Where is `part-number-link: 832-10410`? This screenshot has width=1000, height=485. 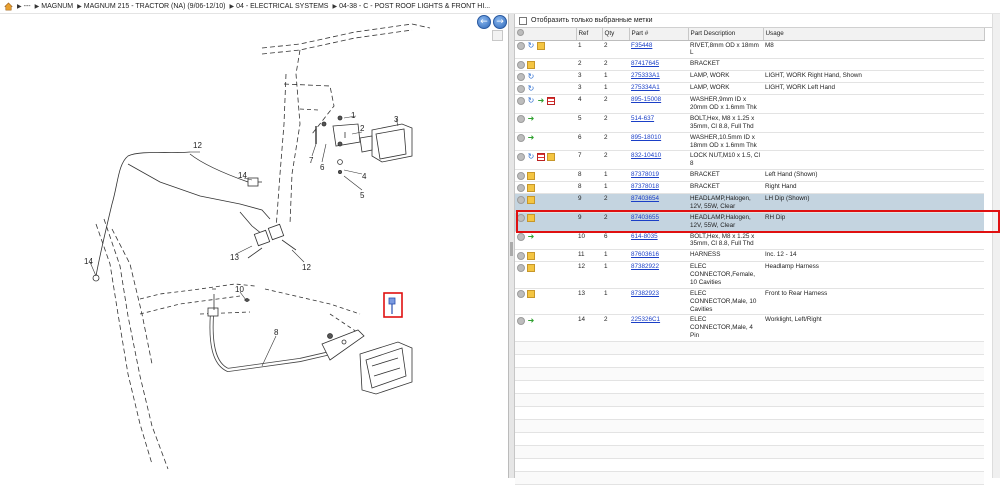
part-number-link: 832-10410 is located at coordinates (646, 155).